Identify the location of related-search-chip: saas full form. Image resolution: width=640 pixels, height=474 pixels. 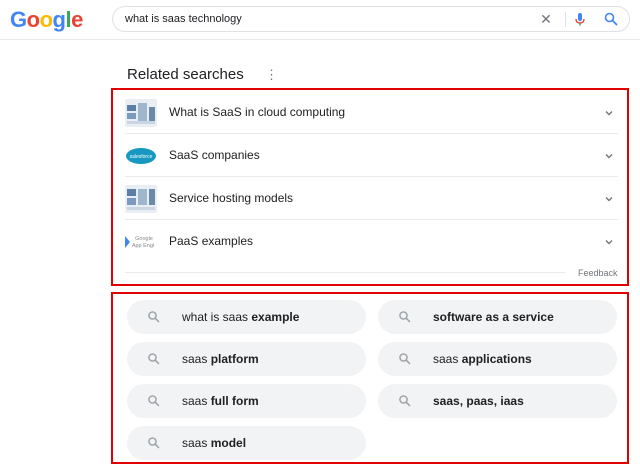
(246, 401).